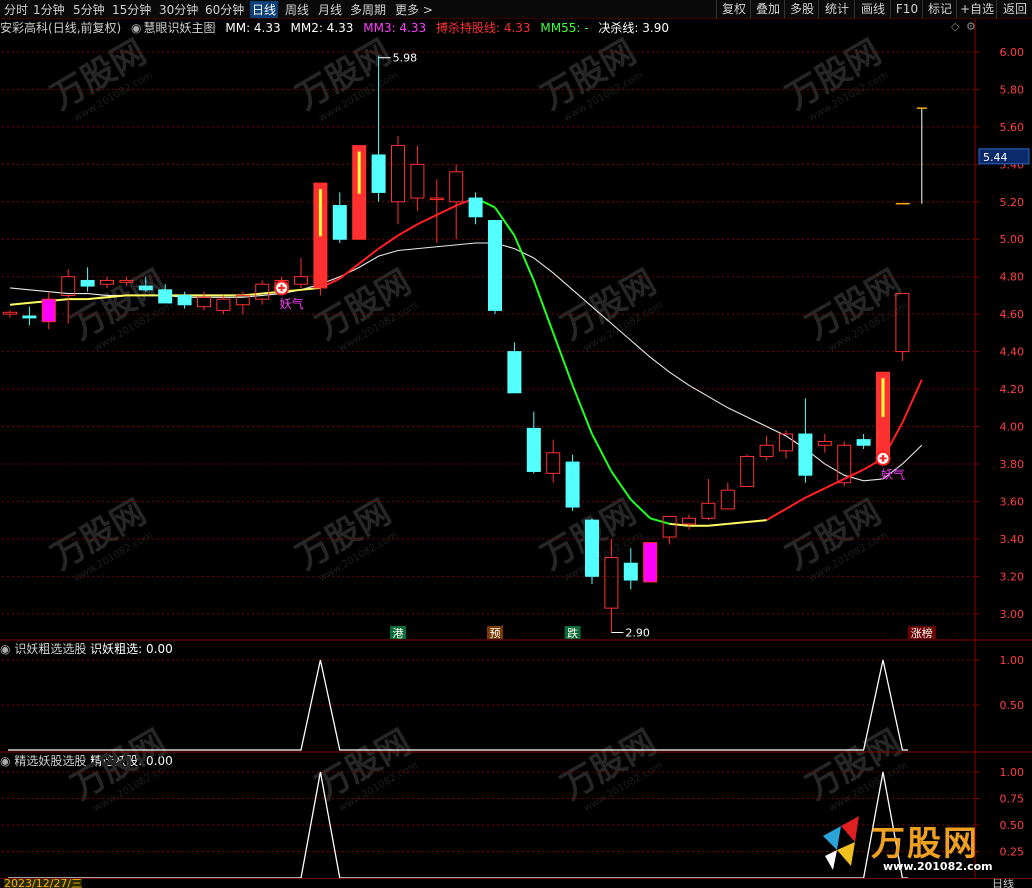 This screenshot has width=1032, height=888. I want to click on period-tab-more: 更多 >, so click(414, 9).